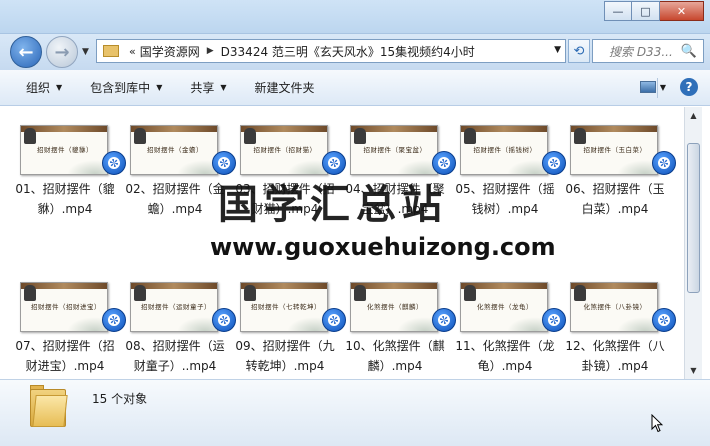 Image resolution: width=710 pixels, height=446 pixels. I want to click on thumbnail-title: 招财摆件（招财进宝）, so click(65, 307).